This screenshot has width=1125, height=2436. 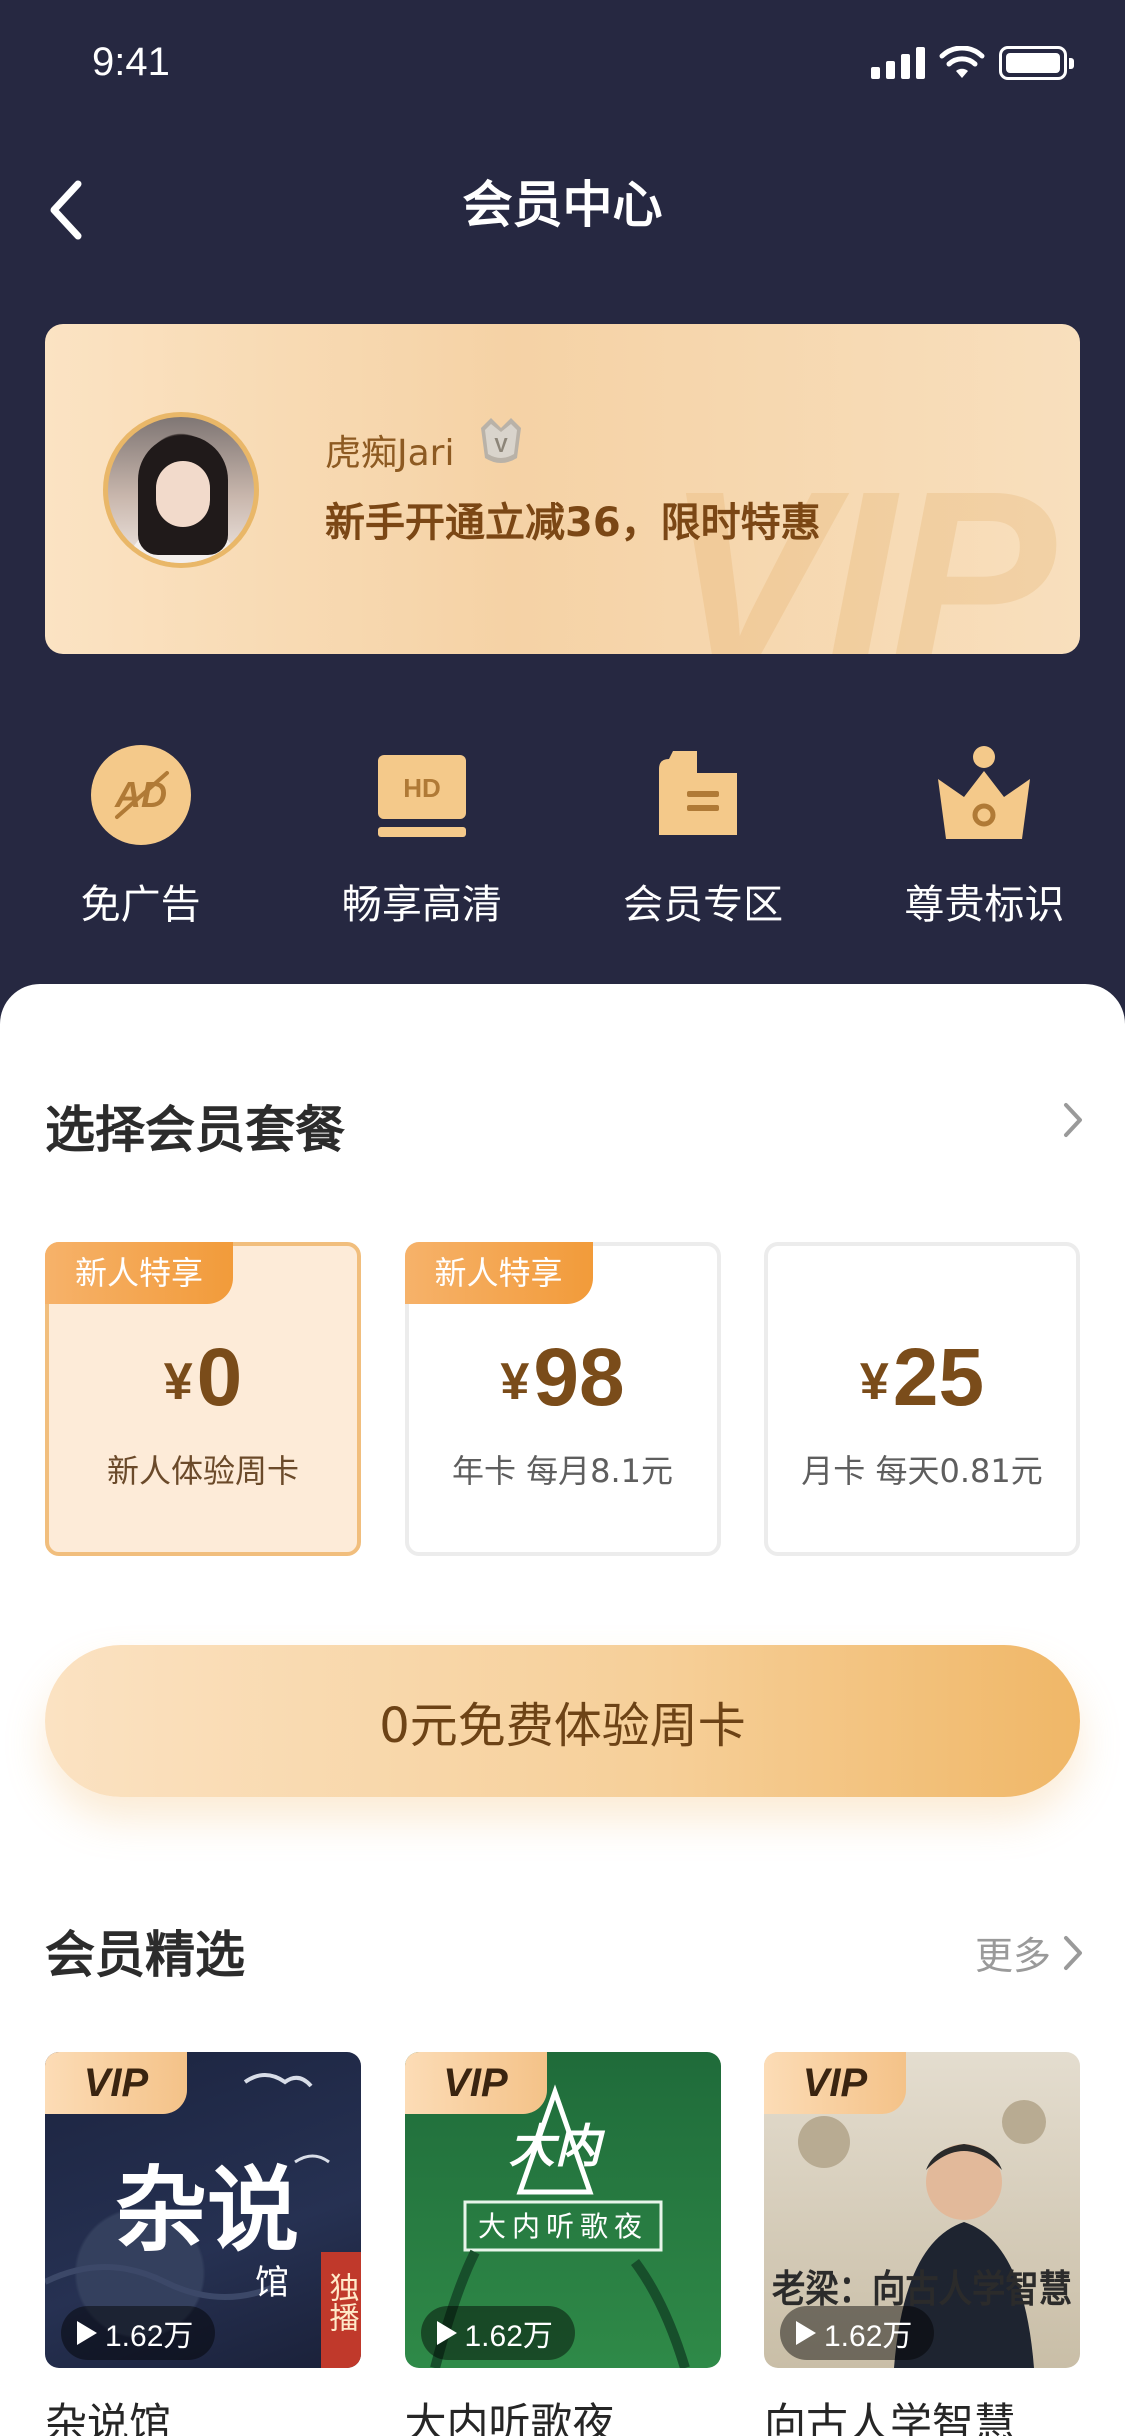 I want to click on benefit-label: 尊贵标识, so click(x=984, y=905).